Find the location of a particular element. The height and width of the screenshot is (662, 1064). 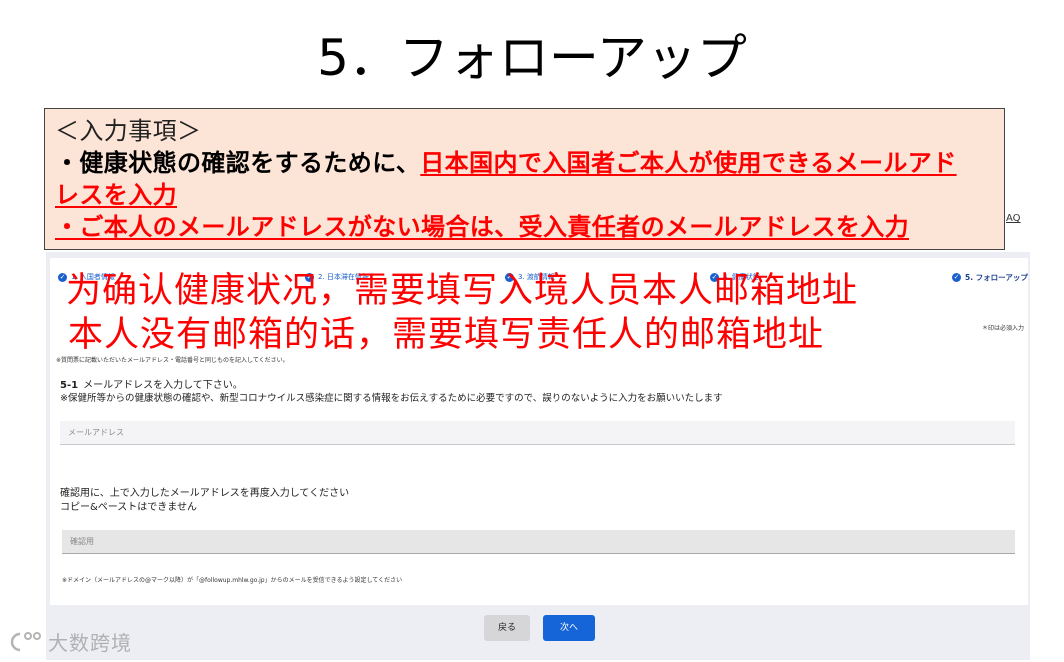

check-circle-icon: ✓ is located at coordinates (956, 277).